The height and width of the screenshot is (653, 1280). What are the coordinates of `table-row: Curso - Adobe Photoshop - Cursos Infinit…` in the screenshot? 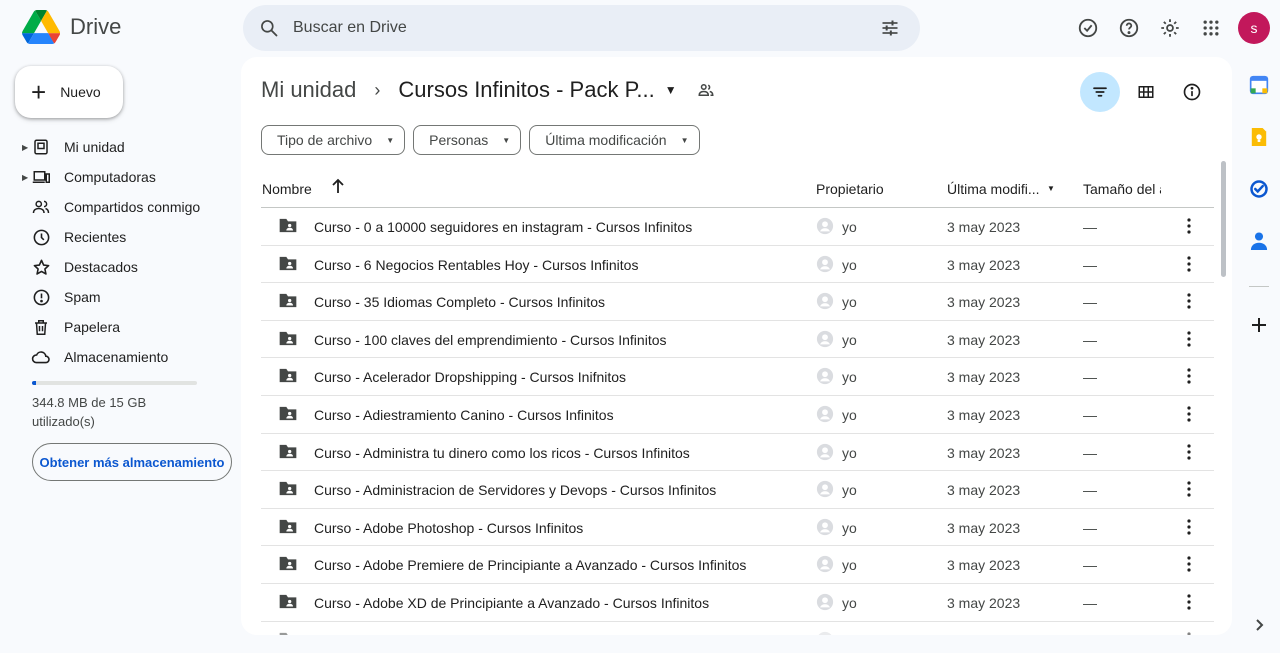 It's located at (737, 528).